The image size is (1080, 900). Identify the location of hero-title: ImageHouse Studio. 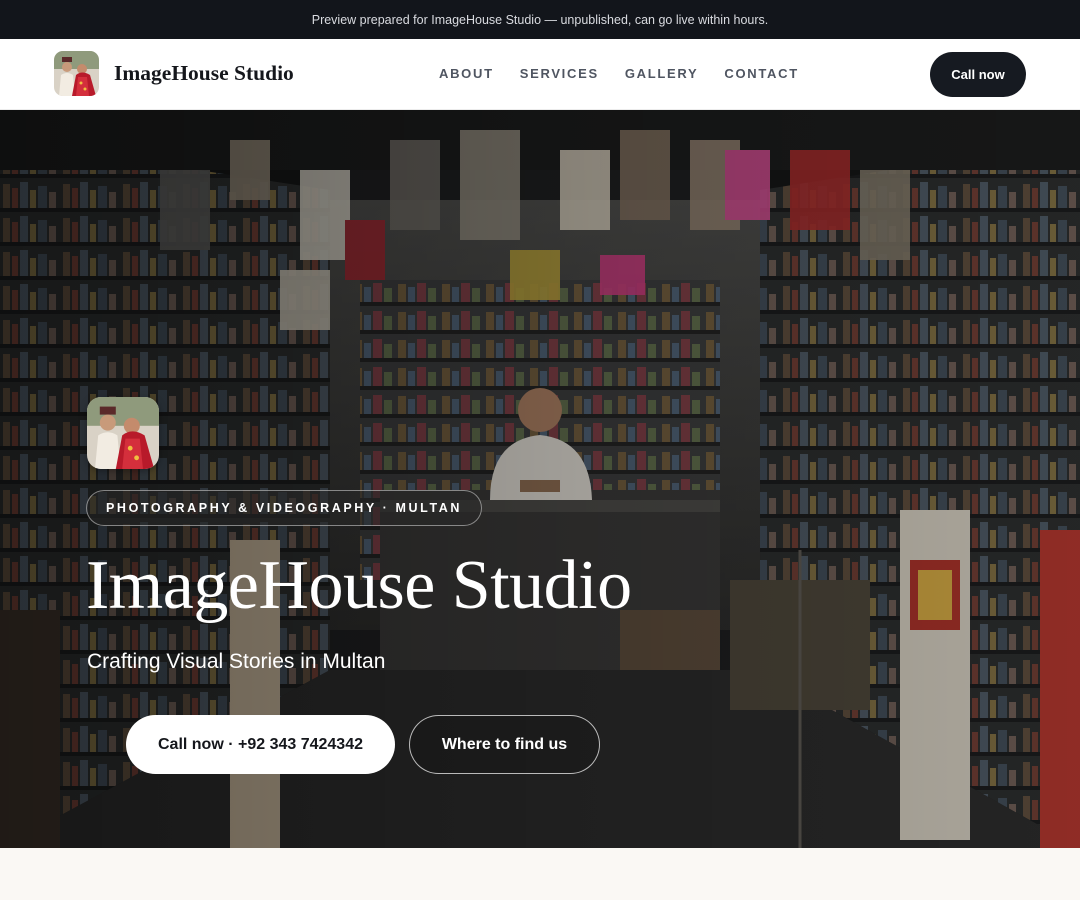
(359, 585).